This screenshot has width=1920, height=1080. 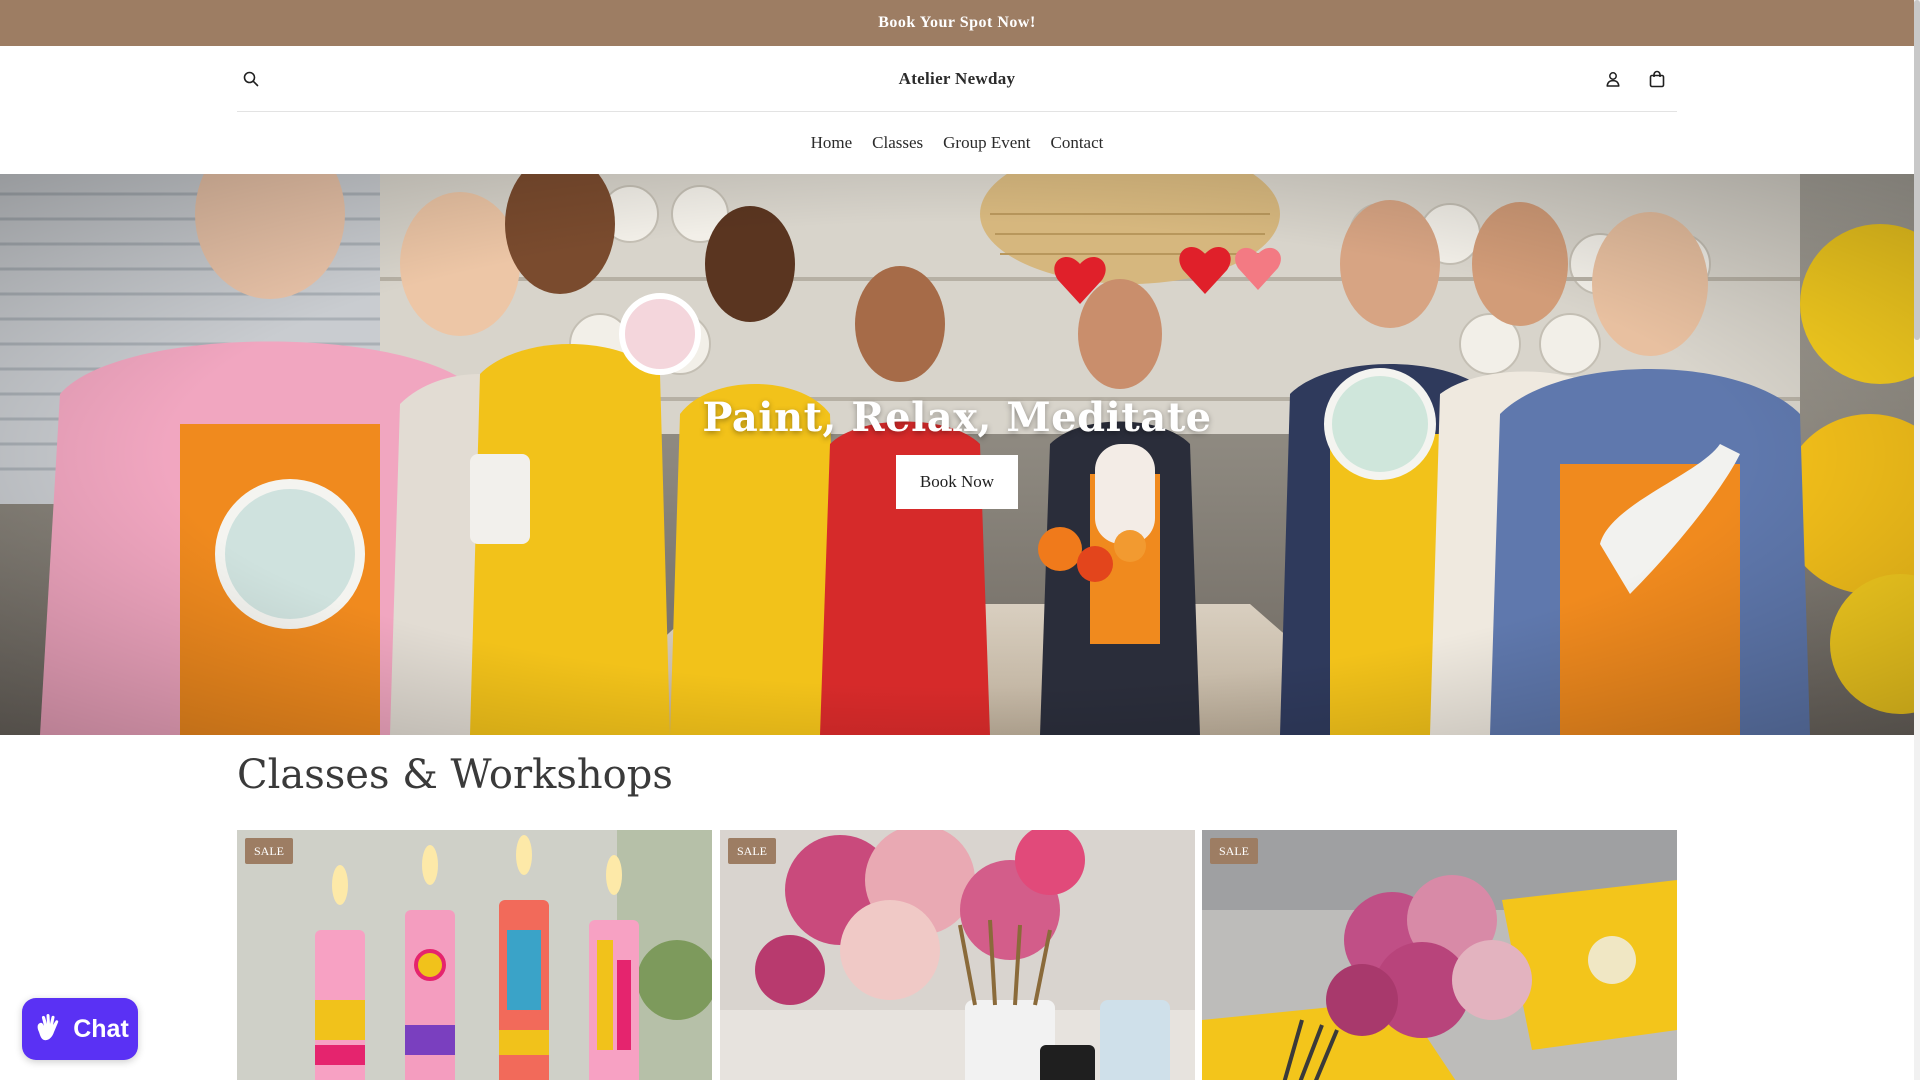 I want to click on scrollbar, so click(x=1917, y=540).